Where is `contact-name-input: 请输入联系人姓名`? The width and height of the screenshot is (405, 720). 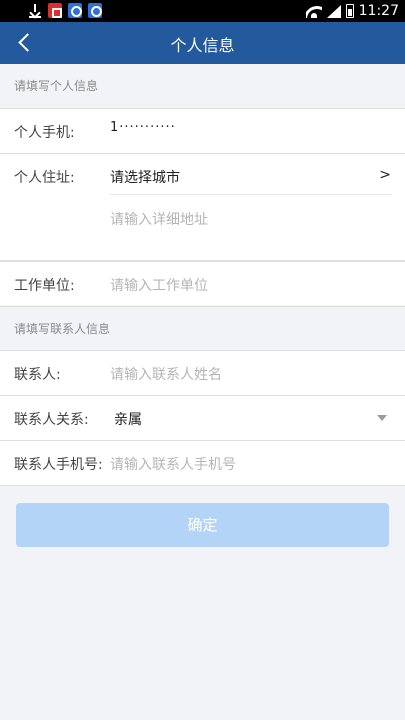
contact-name-input: 请输入联系人姓名 is located at coordinates (166, 374).